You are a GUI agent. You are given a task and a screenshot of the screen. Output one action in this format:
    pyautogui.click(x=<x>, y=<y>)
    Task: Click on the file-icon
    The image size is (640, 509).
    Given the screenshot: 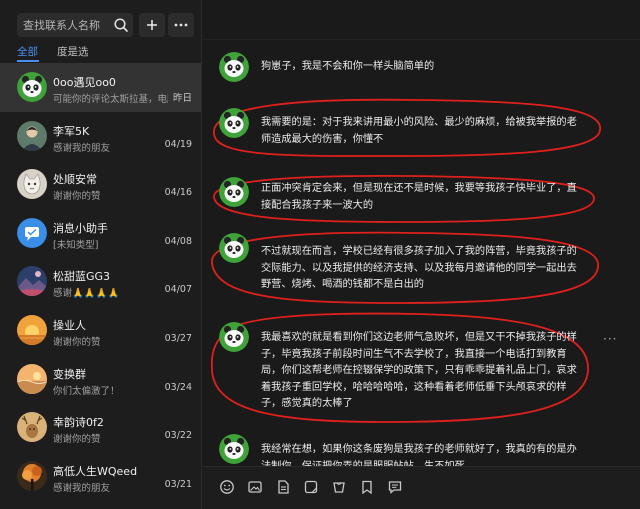 What is the action you would take?
    pyautogui.click(x=283, y=487)
    